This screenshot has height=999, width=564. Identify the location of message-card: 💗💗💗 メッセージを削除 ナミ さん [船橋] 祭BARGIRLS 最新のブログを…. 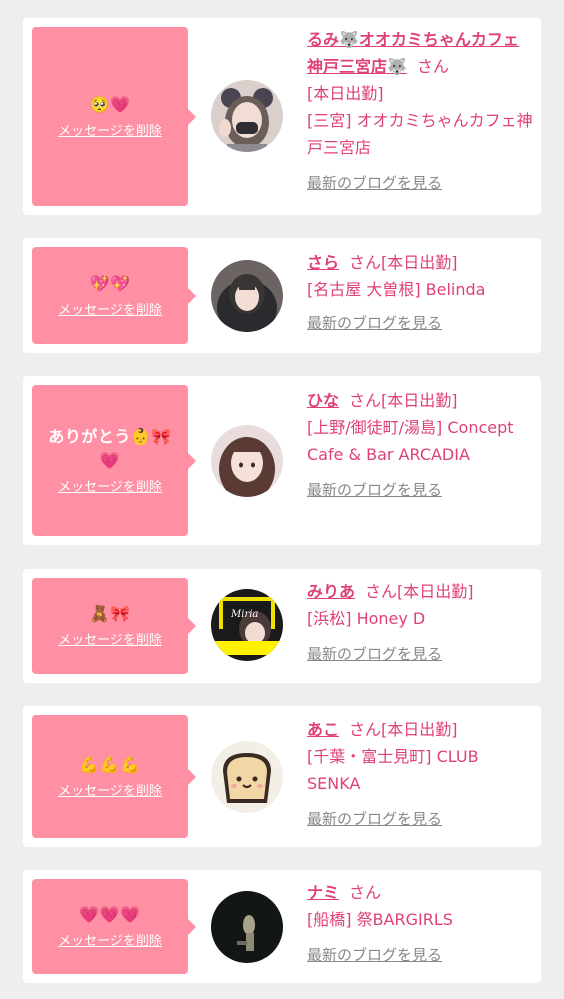
(282, 926).